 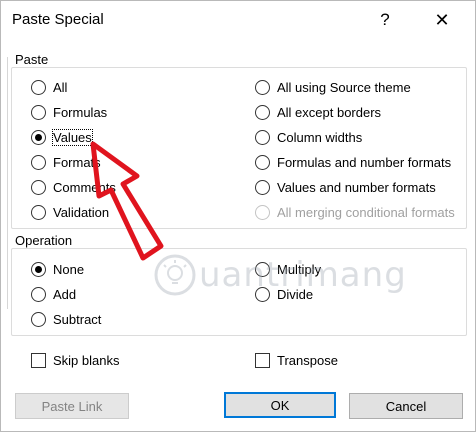 I want to click on option-label: Column widths, so click(x=320, y=137).